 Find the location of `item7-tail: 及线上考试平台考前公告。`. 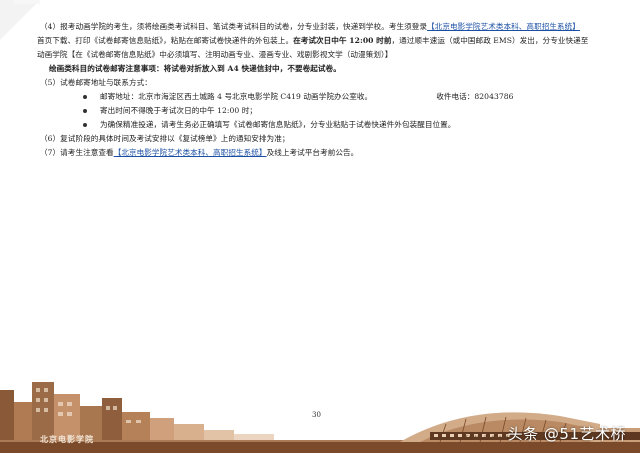

item7-tail: 及线上考试平台考前公告。 is located at coordinates (312, 152).